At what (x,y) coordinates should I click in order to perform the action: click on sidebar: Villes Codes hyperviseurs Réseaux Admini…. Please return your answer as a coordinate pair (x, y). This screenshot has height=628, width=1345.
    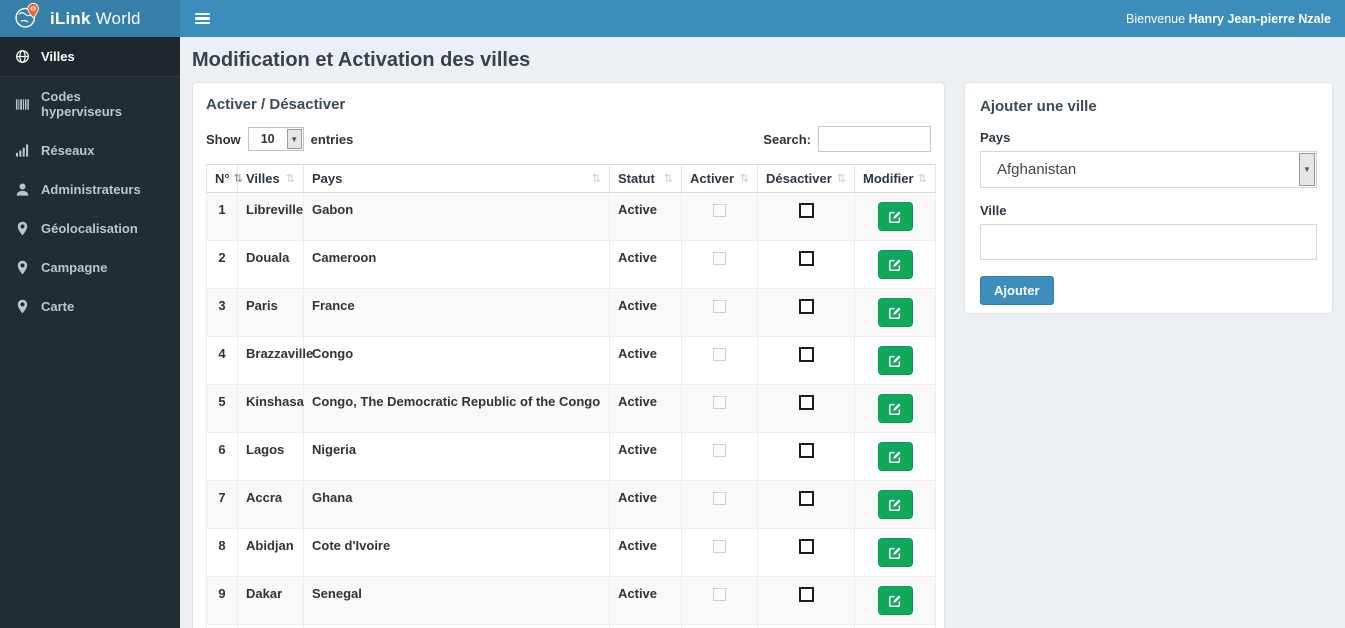
    Looking at the image, I should click on (90, 332).